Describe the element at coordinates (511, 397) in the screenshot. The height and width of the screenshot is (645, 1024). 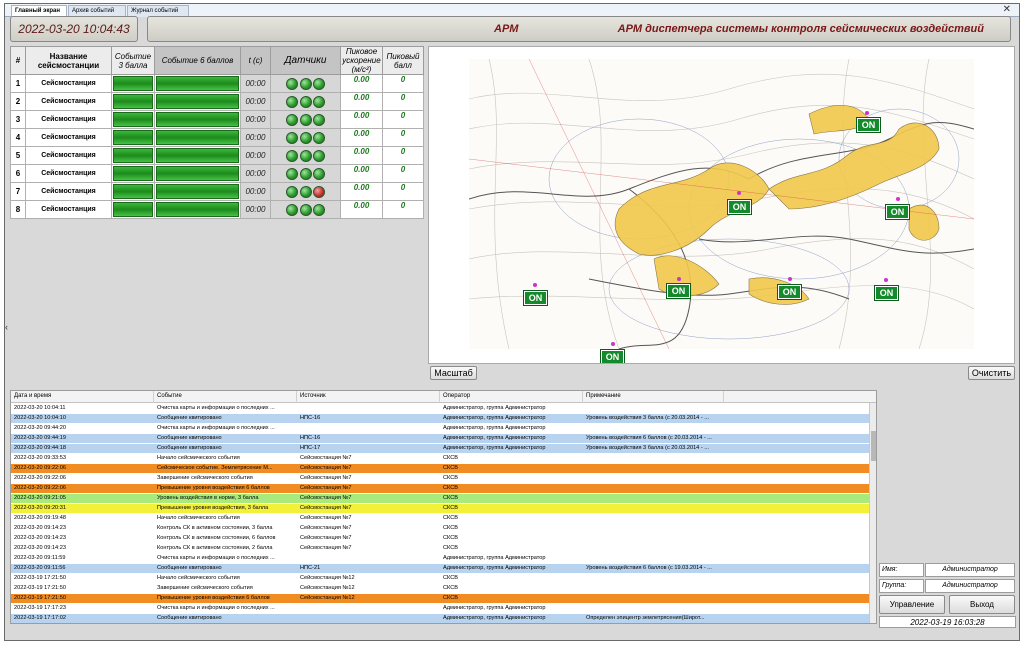
I see `col-operator: Оператор` at that location.